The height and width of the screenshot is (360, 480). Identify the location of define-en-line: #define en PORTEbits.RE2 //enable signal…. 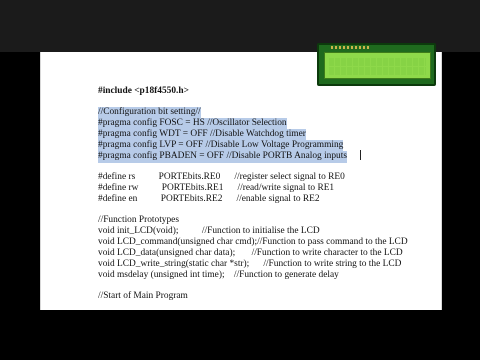
(209, 199).